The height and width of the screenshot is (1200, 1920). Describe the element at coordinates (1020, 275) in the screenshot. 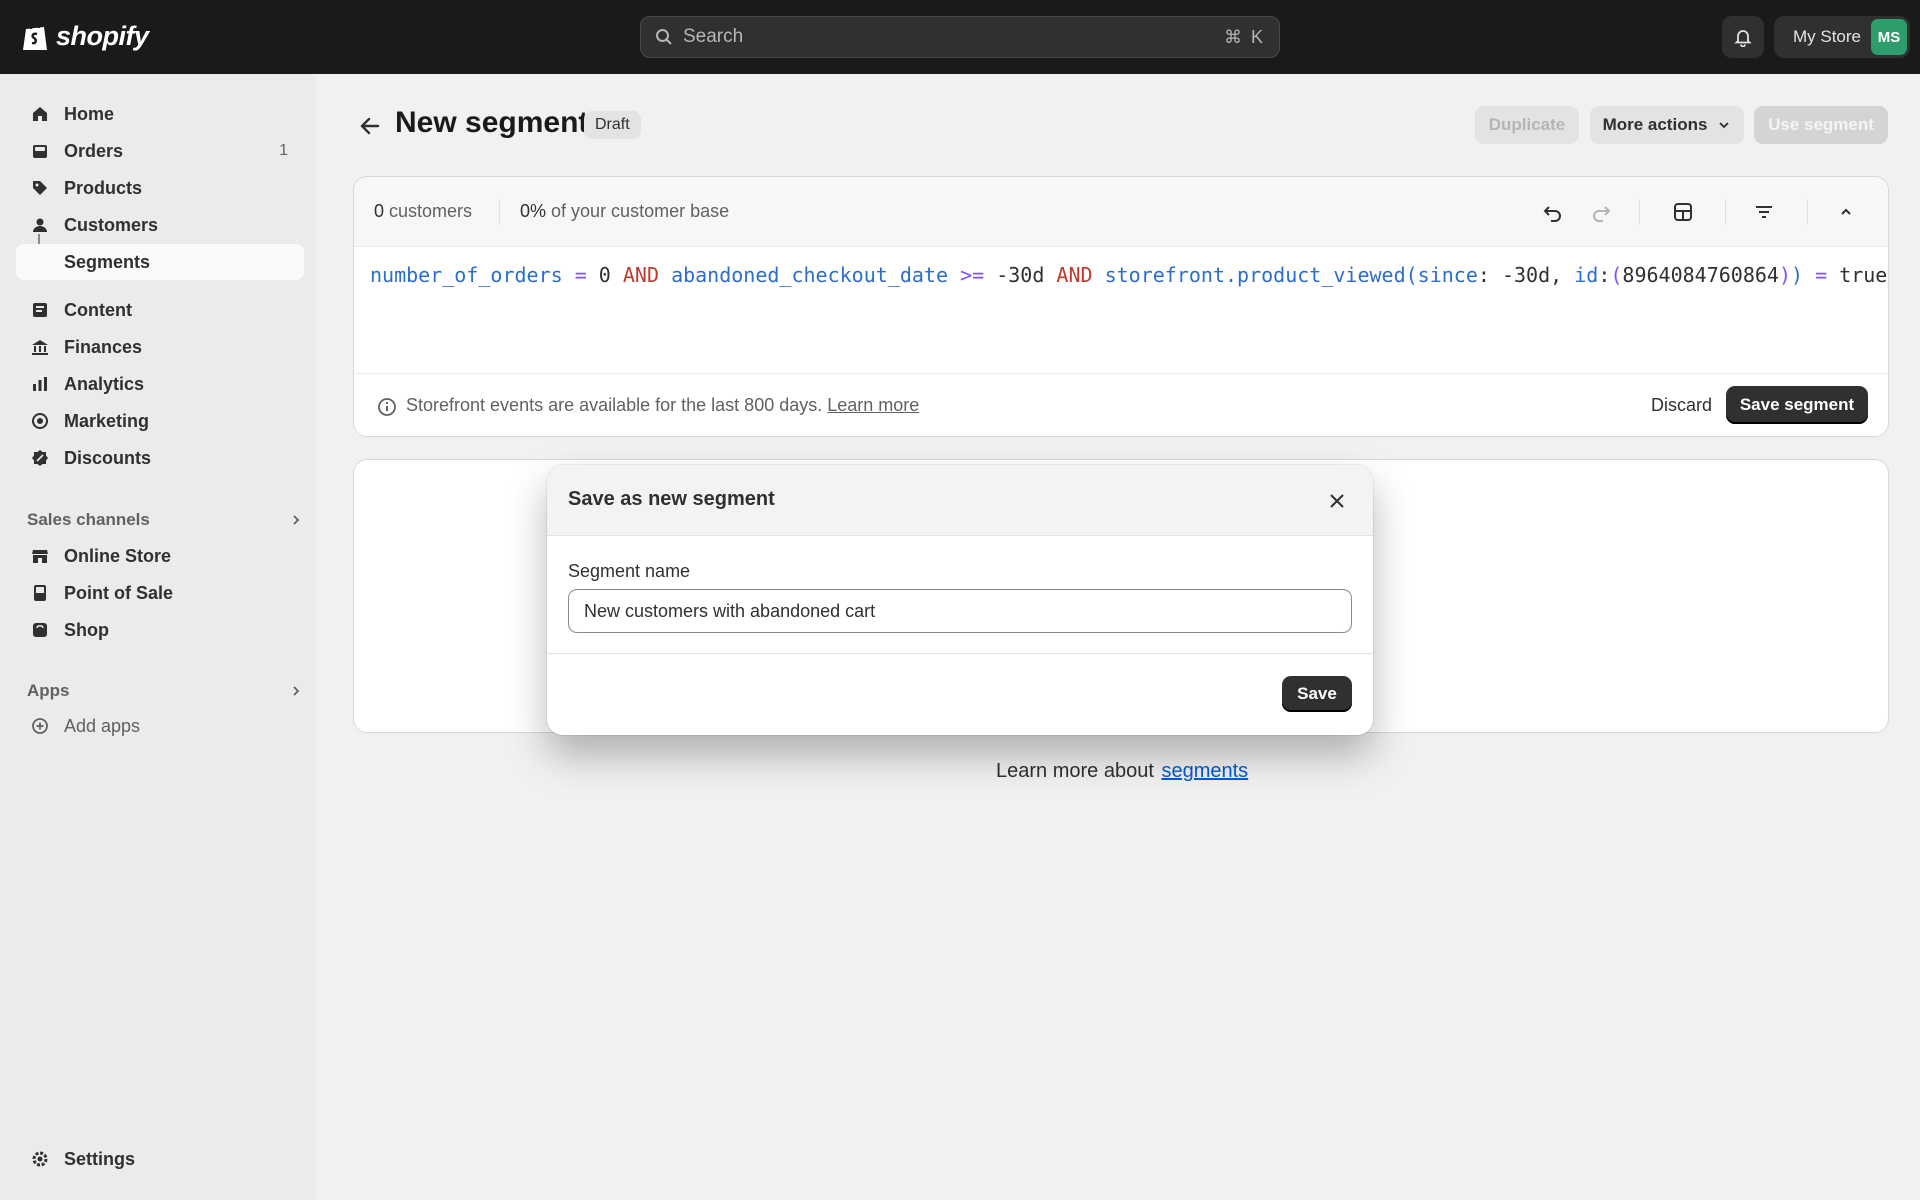

I see `query-token: -30d` at that location.